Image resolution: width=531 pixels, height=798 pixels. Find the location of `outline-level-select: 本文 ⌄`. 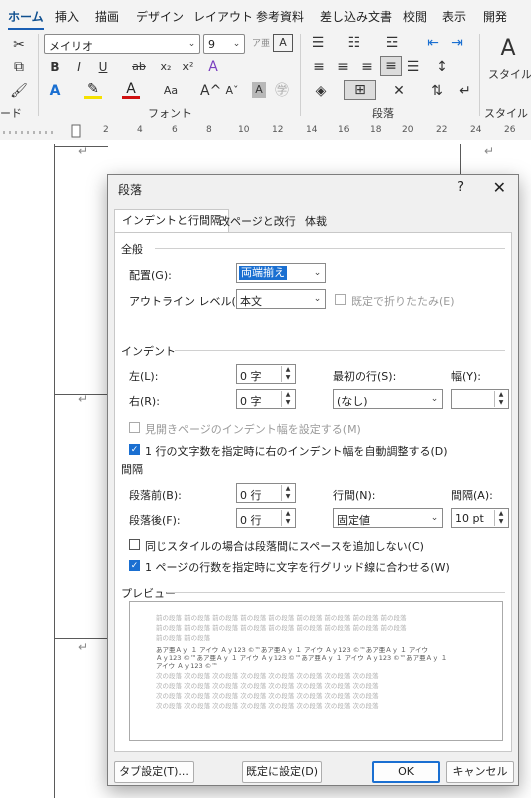

outline-level-select: 本文 ⌄ is located at coordinates (281, 299).